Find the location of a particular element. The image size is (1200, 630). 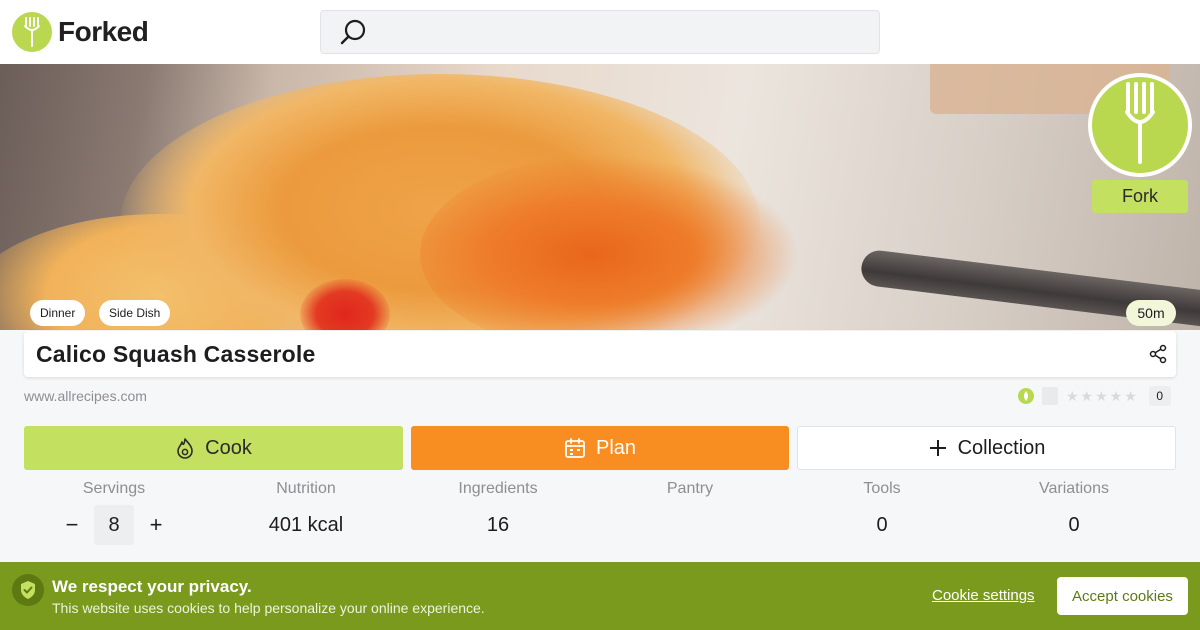

brand-name: Forked is located at coordinates (103, 31).